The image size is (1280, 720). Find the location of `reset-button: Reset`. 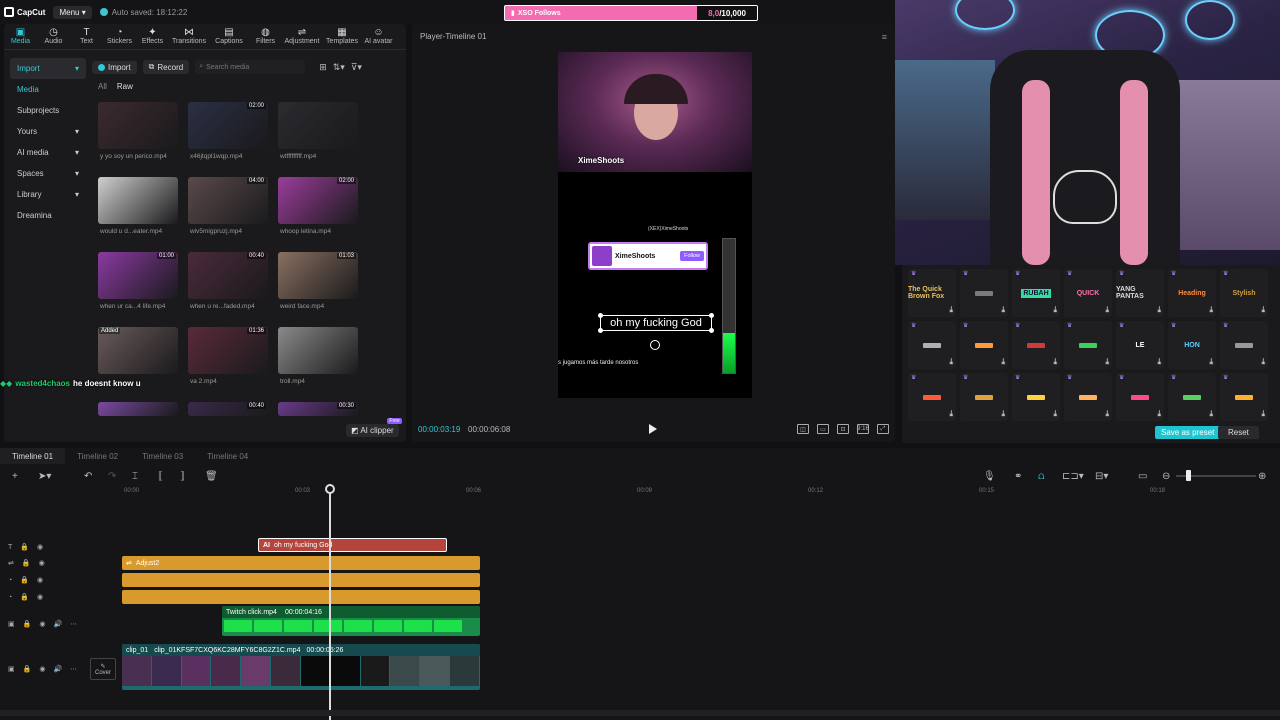

reset-button: Reset is located at coordinates (1238, 432).